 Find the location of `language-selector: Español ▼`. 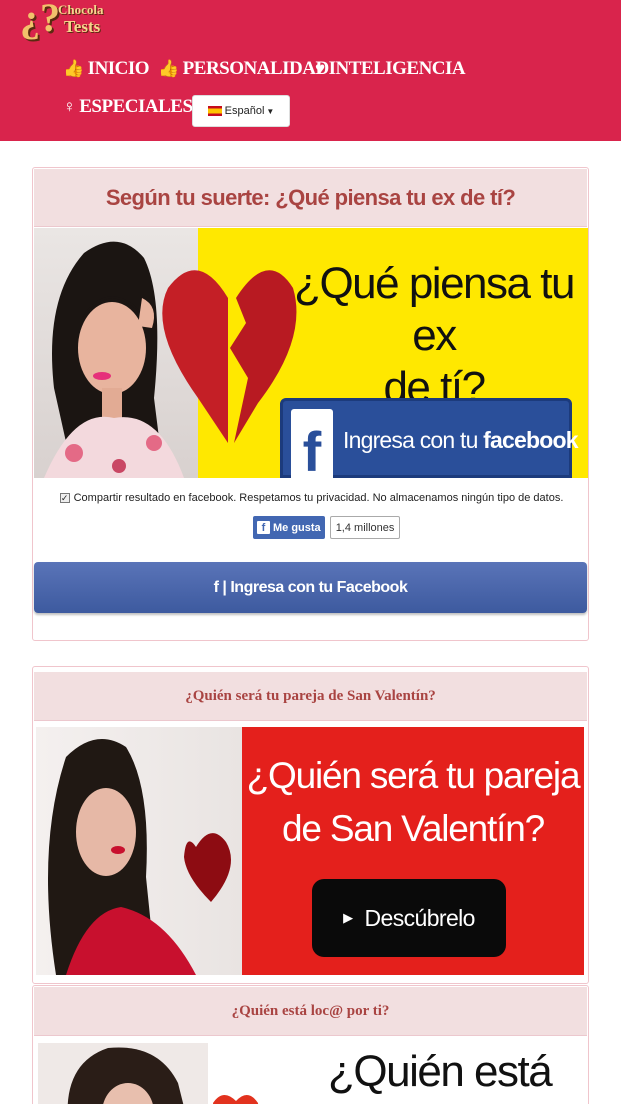

language-selector: Español ▼ is located at coordinates (241, 111).